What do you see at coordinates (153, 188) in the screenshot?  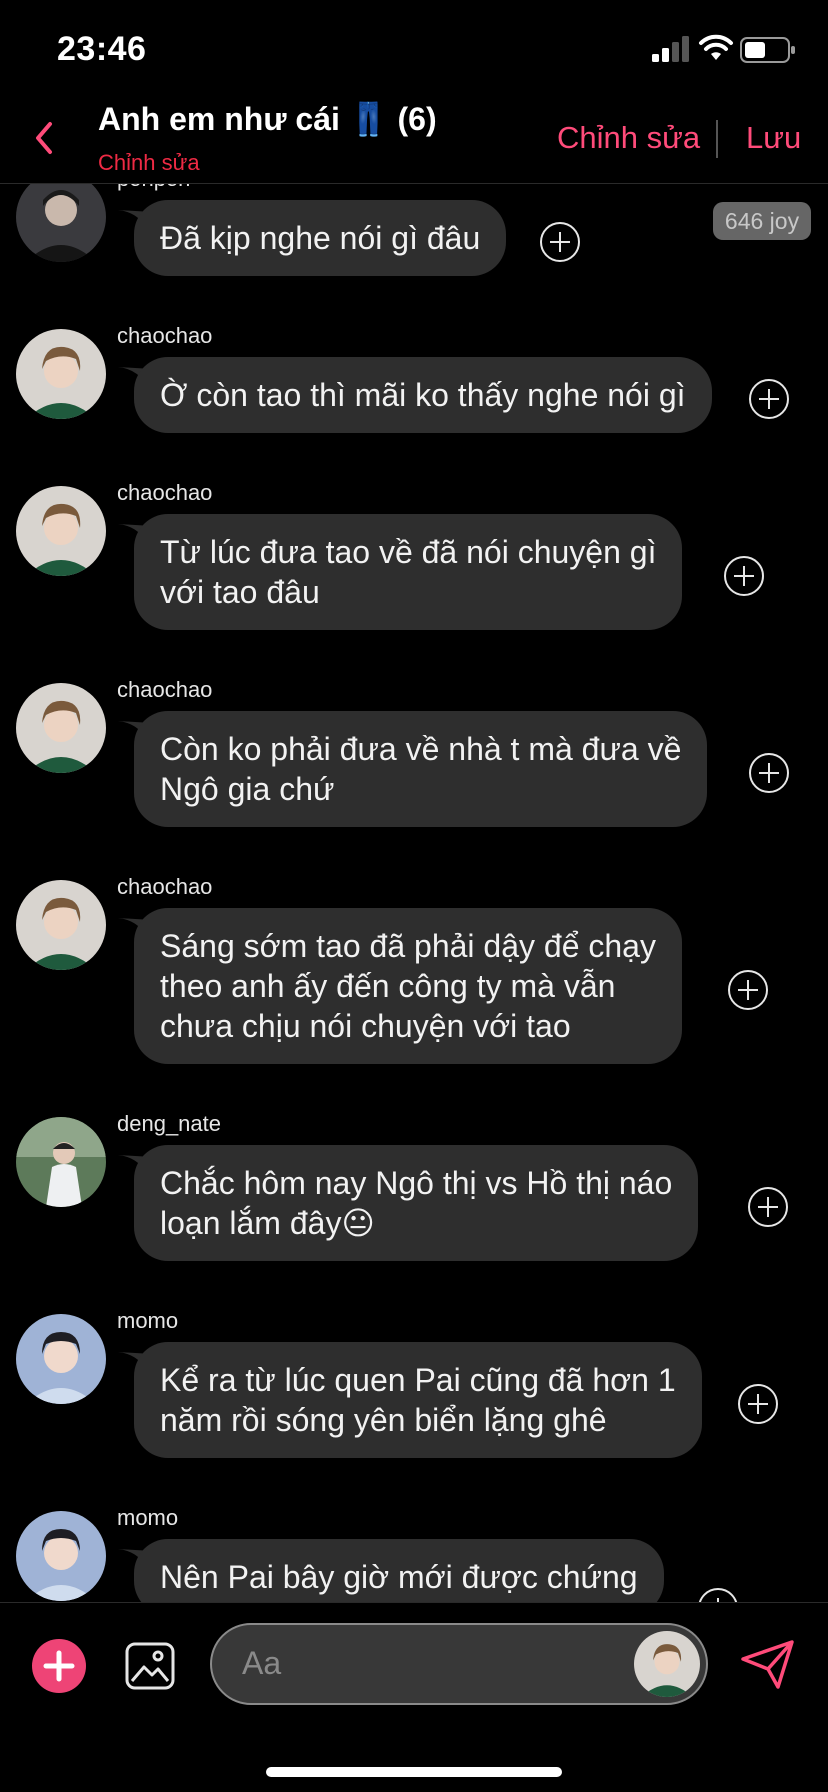 I see `message-sender: ponpon` at bounding box center [153, 188].